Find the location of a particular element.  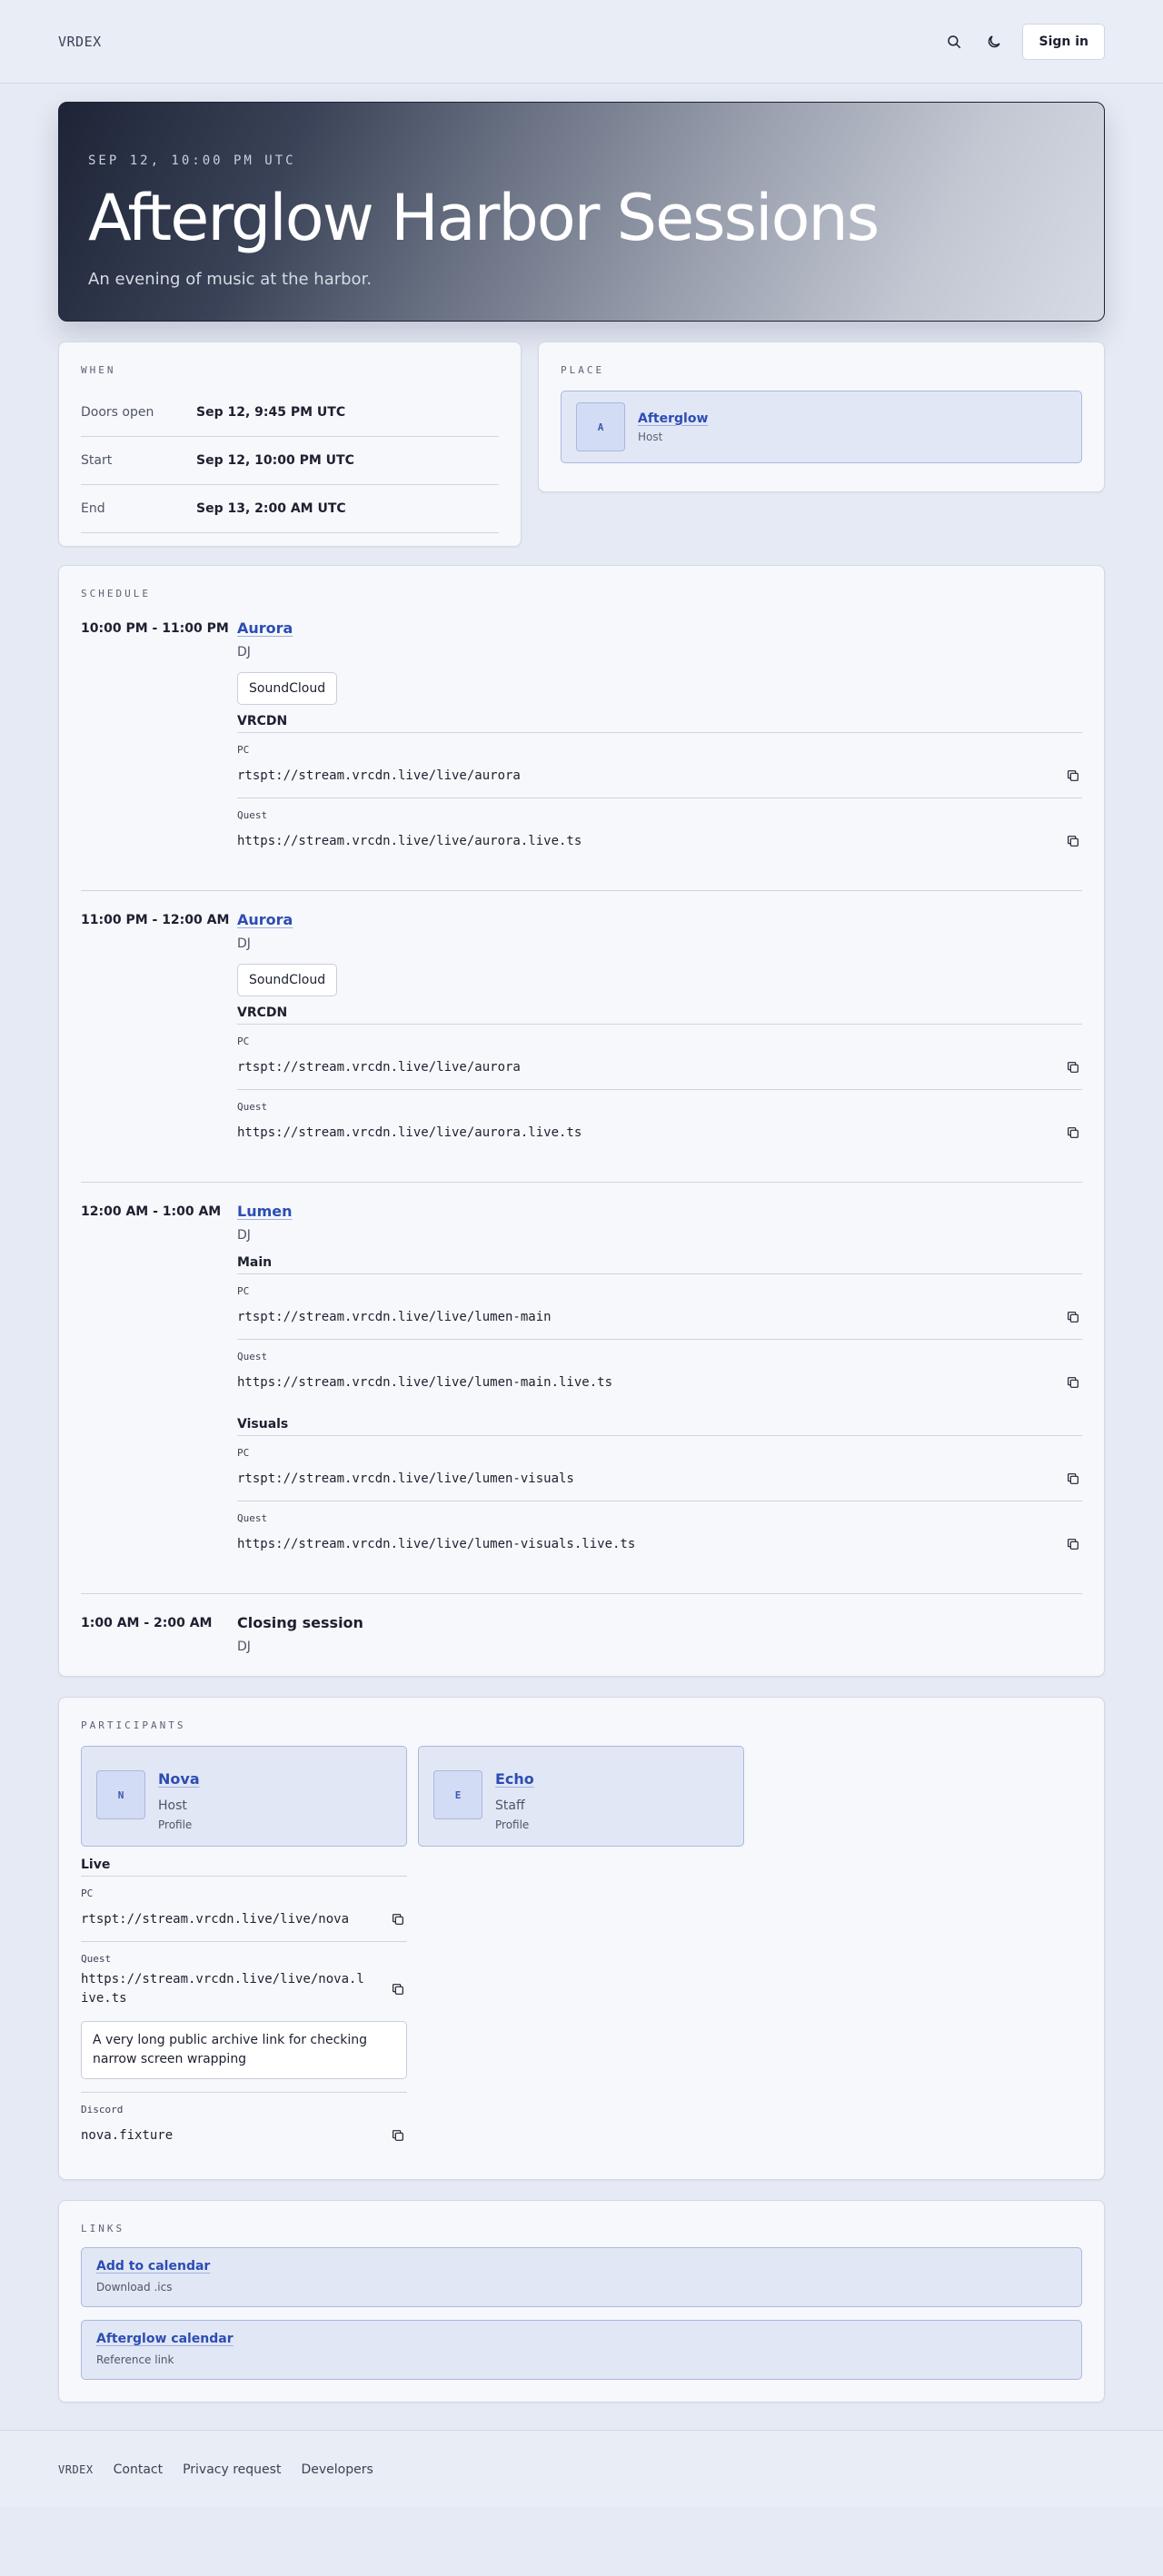

when-row-end: End Sep 13, 2:00 AM UTC is located at coordinates (290, 509).